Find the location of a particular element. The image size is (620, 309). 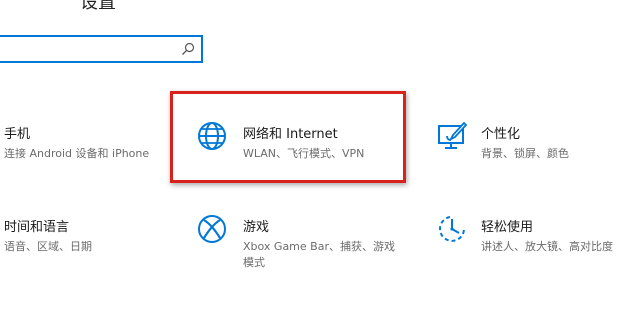

page-title: 设置 is located at coordinates (98, 6).